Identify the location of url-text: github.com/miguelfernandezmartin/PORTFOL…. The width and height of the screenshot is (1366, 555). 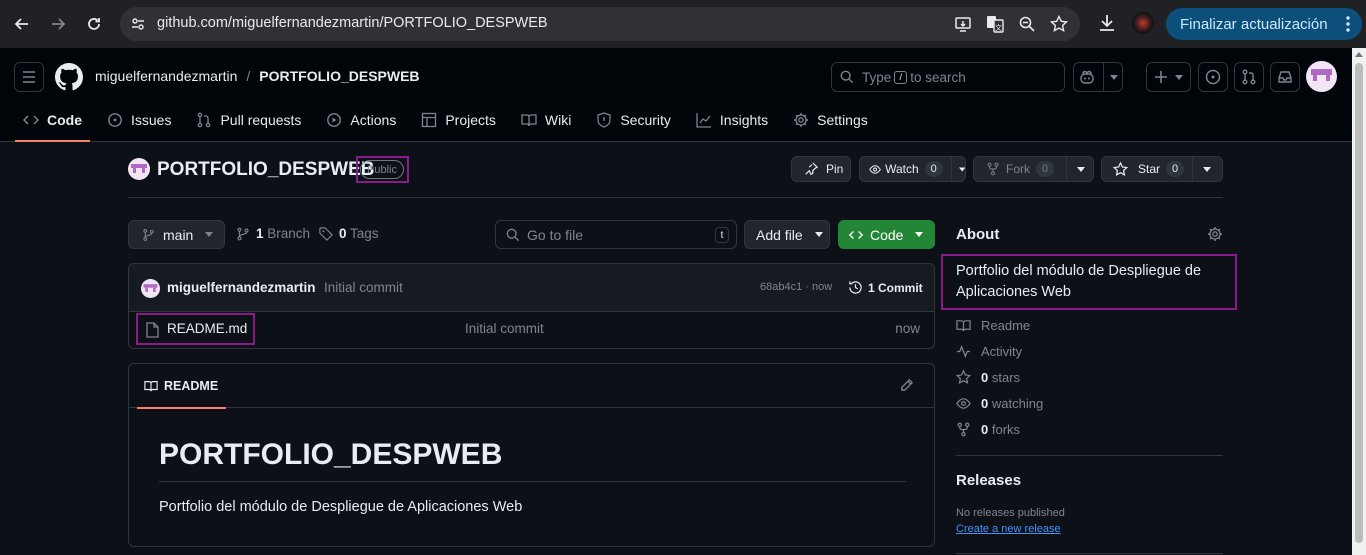
(352, 23).